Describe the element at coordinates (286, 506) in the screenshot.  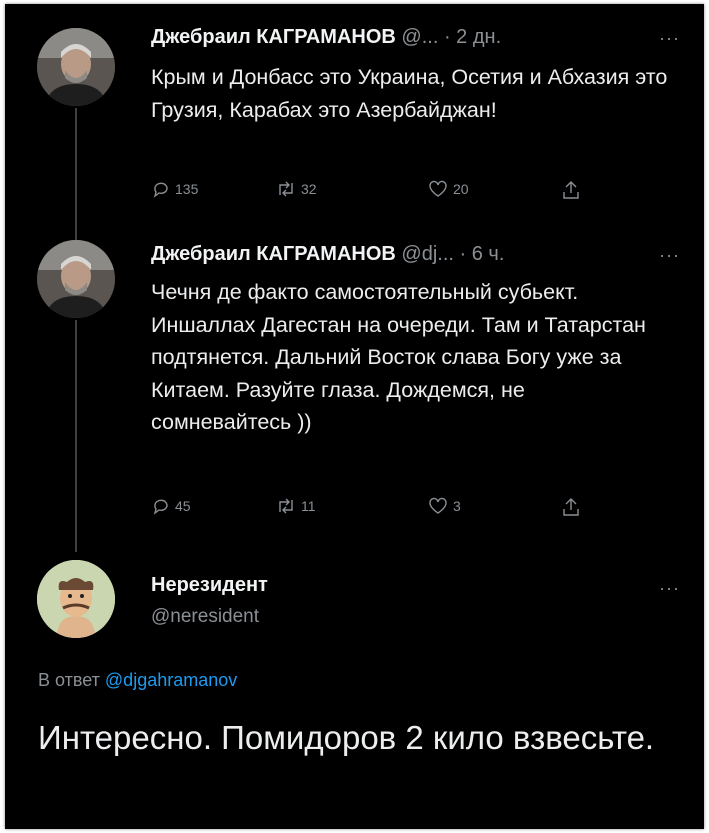
I see `retweet-icon` at that location.